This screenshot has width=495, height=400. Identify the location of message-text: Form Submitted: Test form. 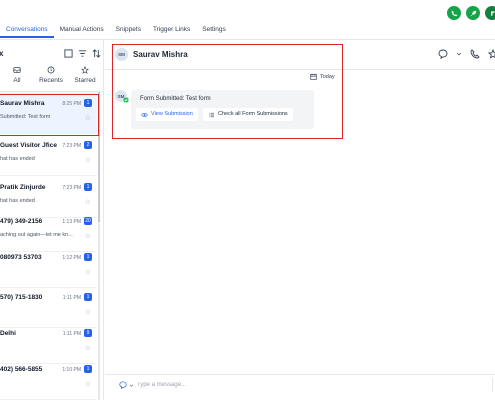
(175, 99).